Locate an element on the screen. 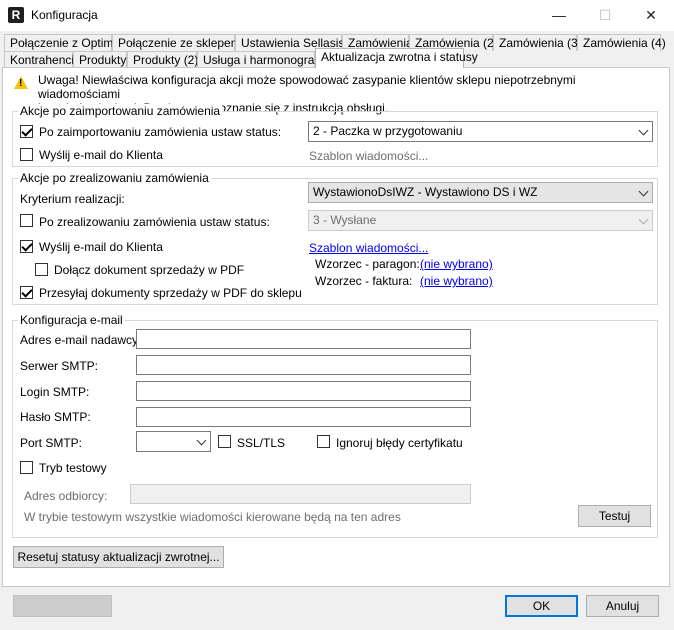 This screenshot has width=674, height=630. pattern-invoice-label: Wzorzec - faktura: is located at coordinates (364, 281).